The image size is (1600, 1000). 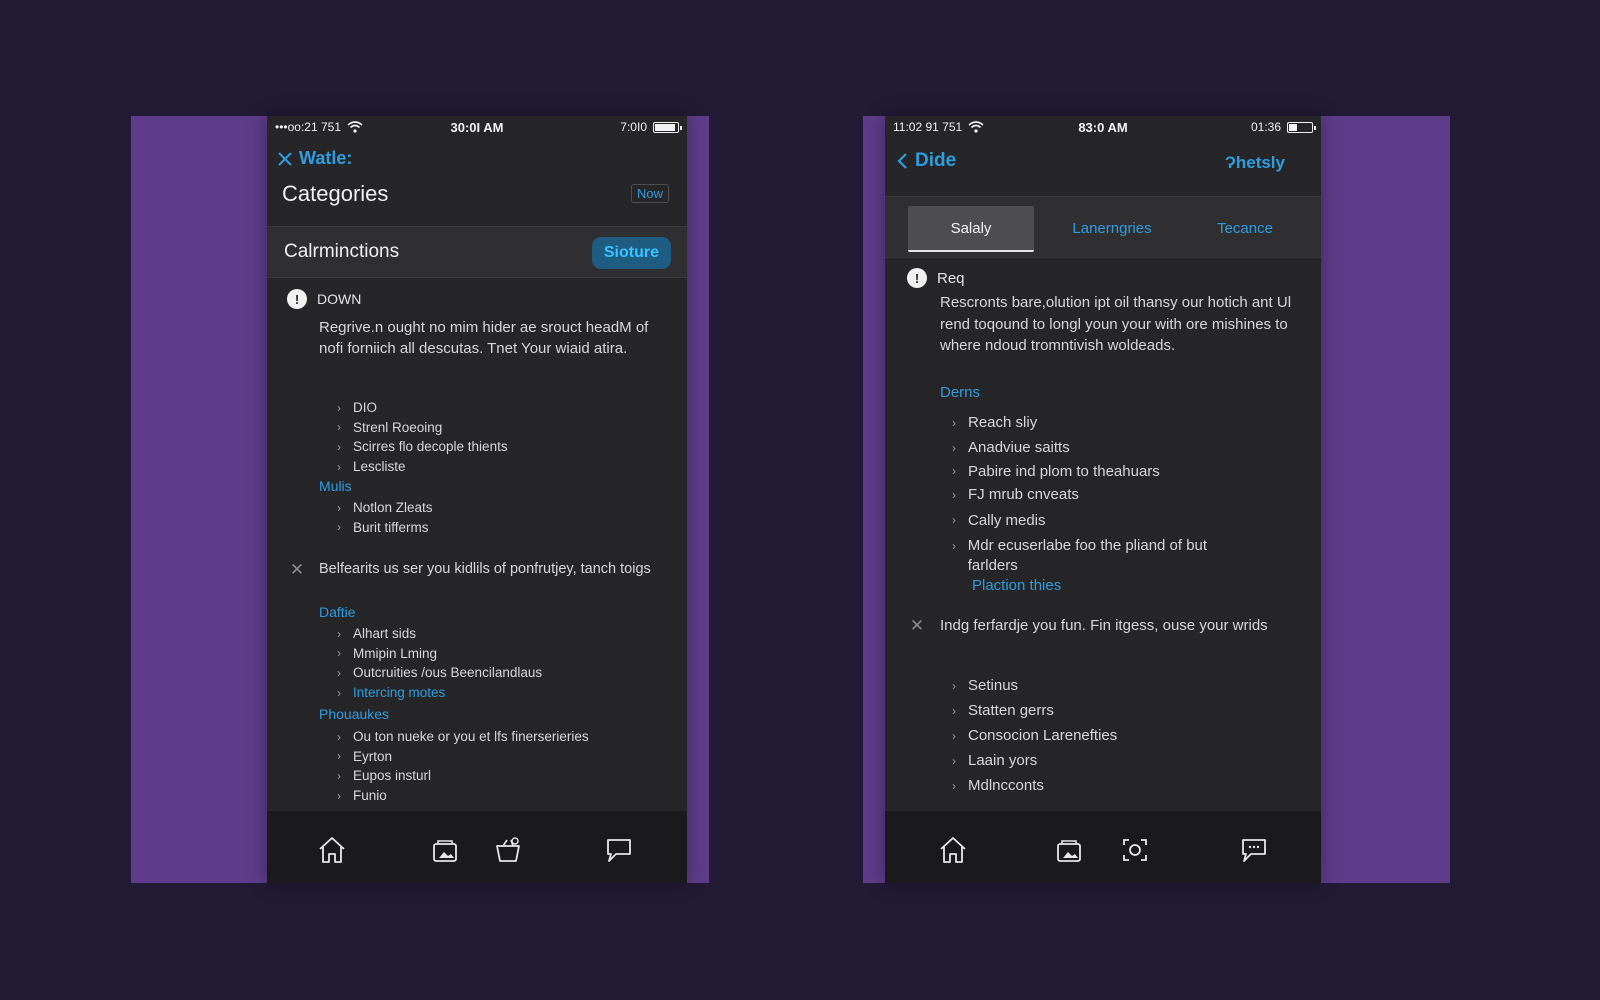 What do you see at coordinates (936, 278) in the screenshot?
I see `entry-header: ! Req` at bounding box center [936, 278].